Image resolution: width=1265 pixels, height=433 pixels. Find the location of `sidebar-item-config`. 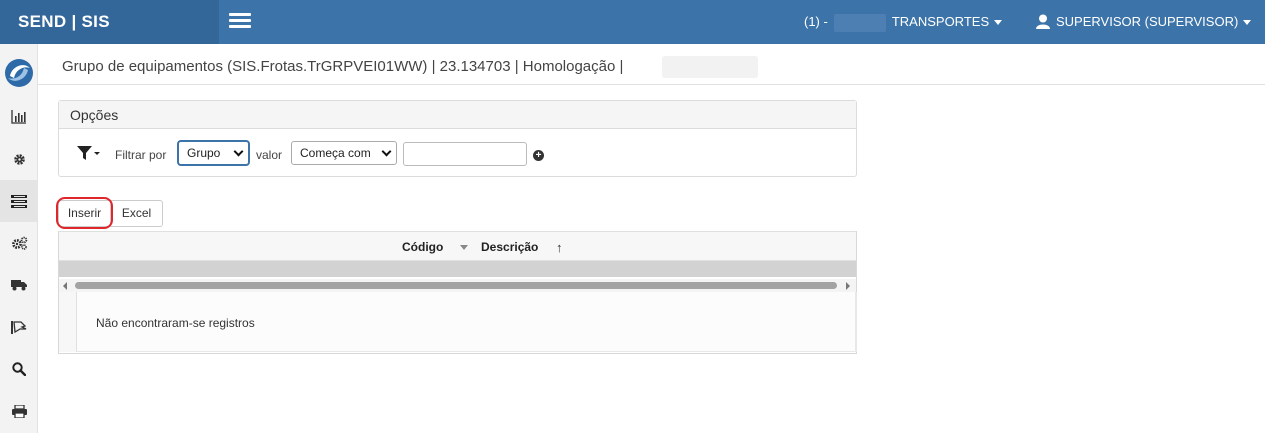

sidebar-item-config is located at coordinates (19, 243).